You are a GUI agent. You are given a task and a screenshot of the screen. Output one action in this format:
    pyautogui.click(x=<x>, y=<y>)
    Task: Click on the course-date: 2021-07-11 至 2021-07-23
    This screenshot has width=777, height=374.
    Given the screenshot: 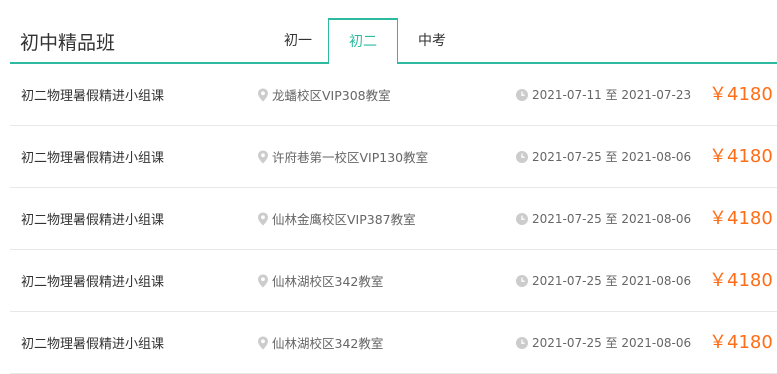 What is the action you would take?
    pyautogui.click(x=603, y=94)
    